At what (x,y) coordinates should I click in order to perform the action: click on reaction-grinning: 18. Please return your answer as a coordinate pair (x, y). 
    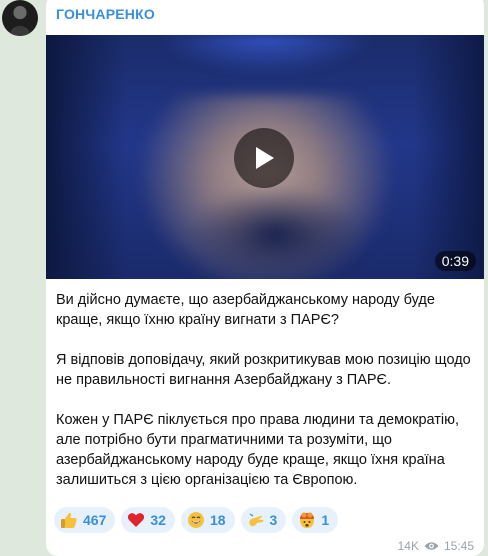
    Looking at the image, I should click on (207, 520).